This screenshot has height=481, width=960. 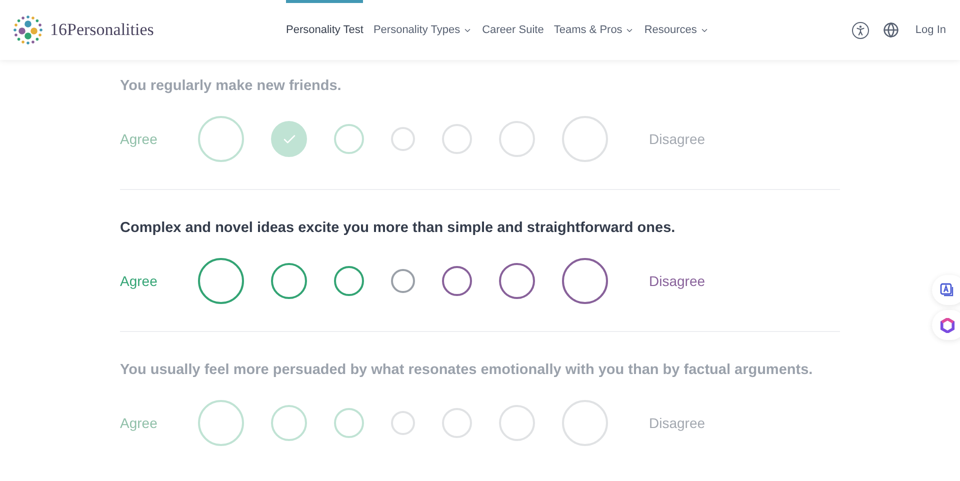 I want to click on logo-icon, so click(x=28, y=30).